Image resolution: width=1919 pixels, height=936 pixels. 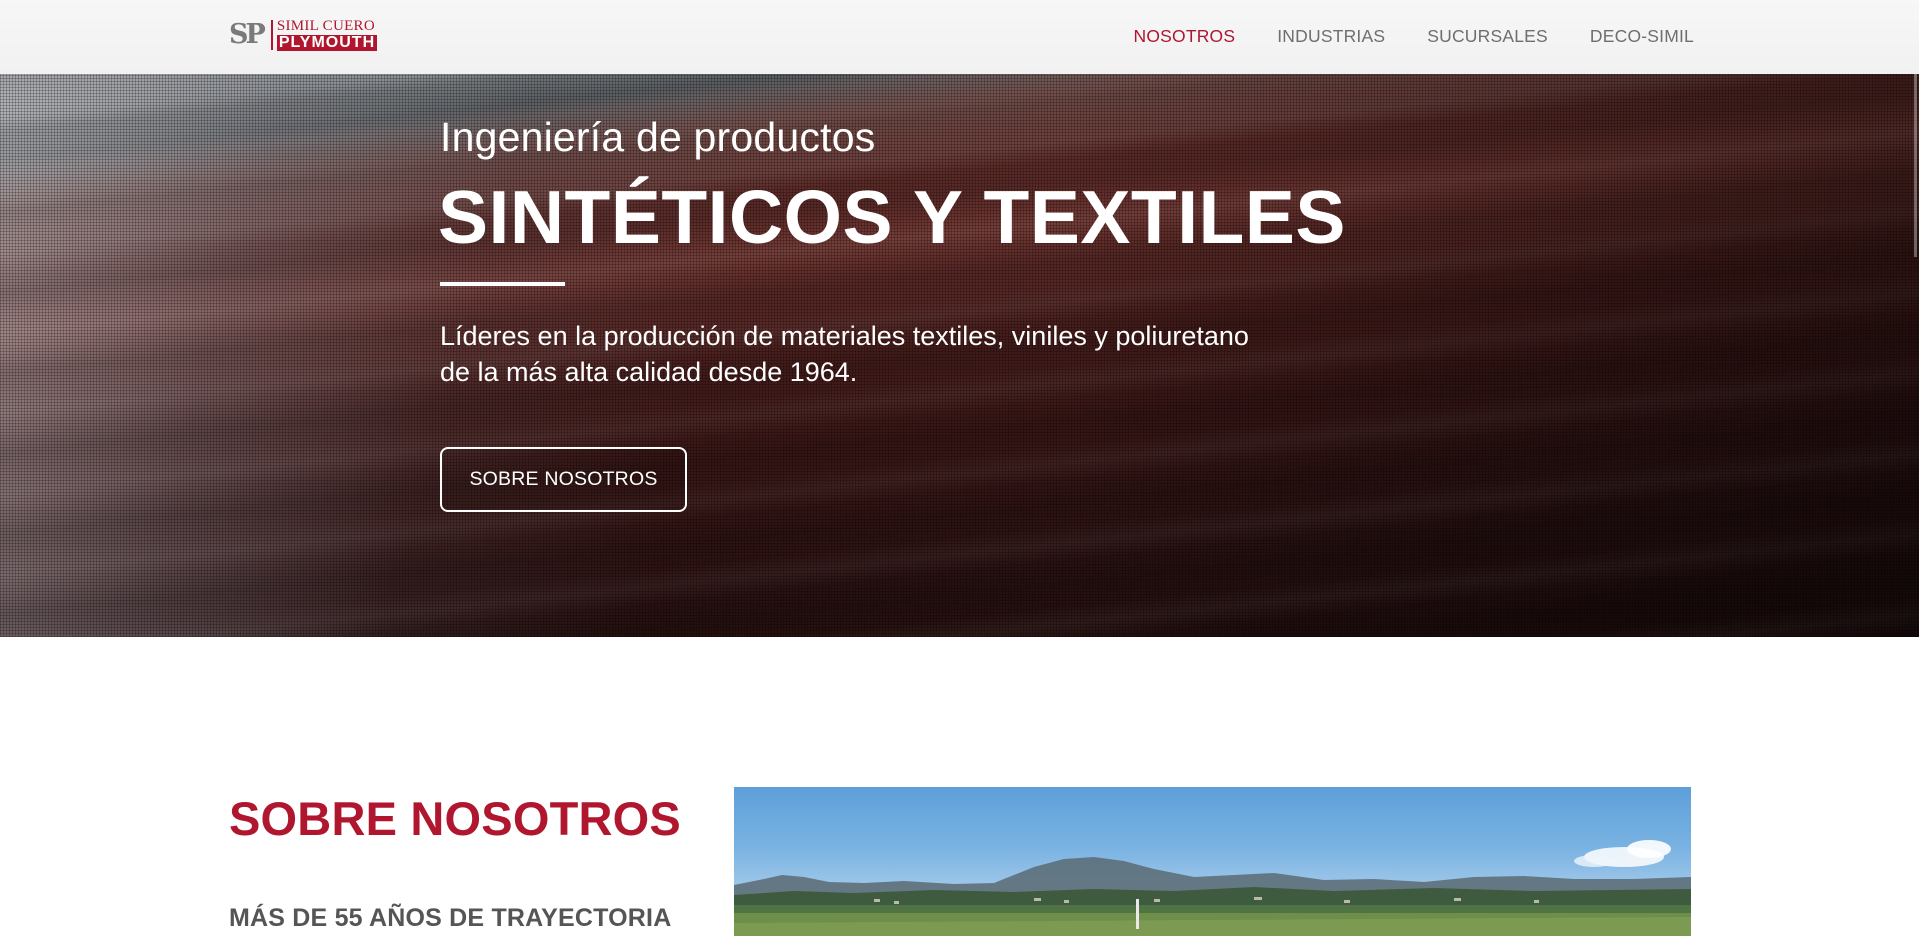 What do you see at coordinates (327, 42) in the screenshot?
I see `logo-name-bottom: PLYMOUTH` at bounding box center [327, 42].